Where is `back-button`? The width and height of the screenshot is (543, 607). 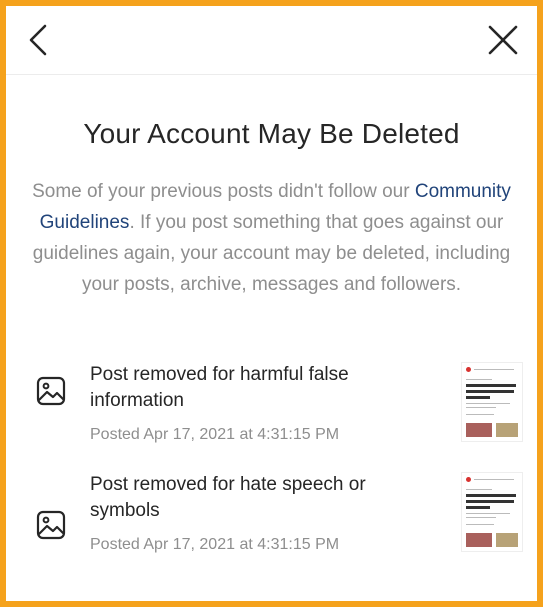
back-button is located at coordinates (40, 40).